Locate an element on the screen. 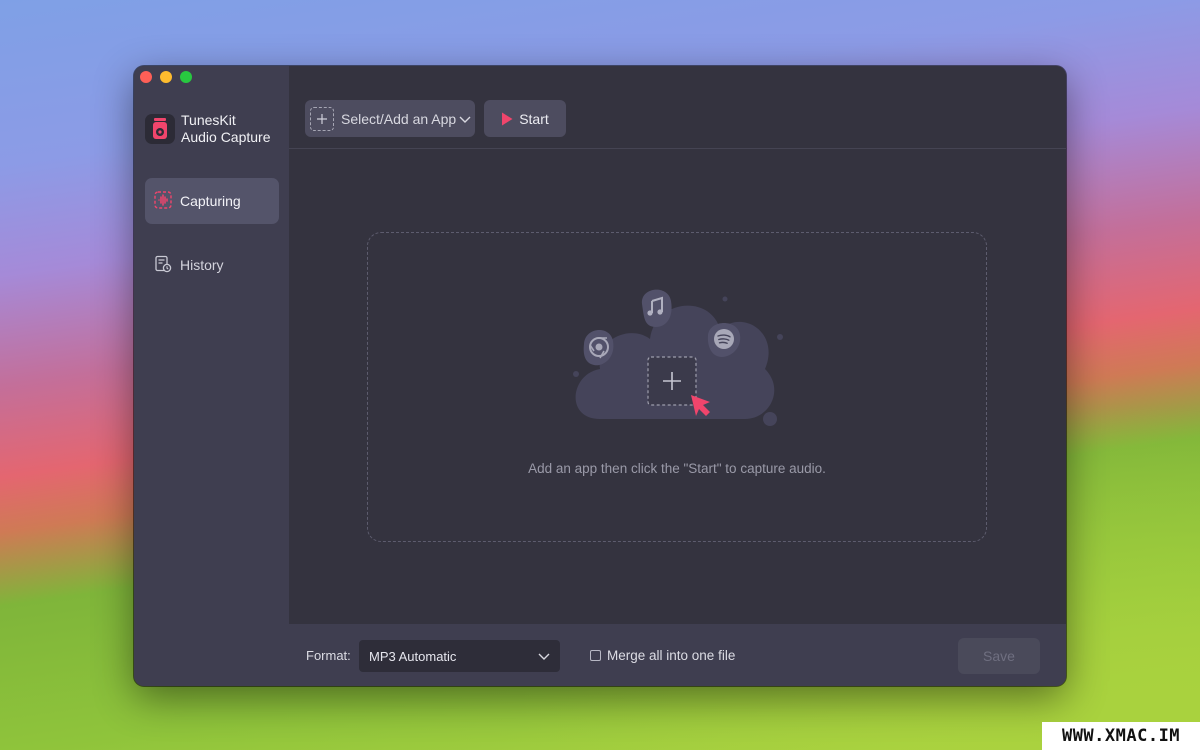 The width and height of the screenshot is (1200, 750). zoom-window-button is located at coordinates (186, 77).